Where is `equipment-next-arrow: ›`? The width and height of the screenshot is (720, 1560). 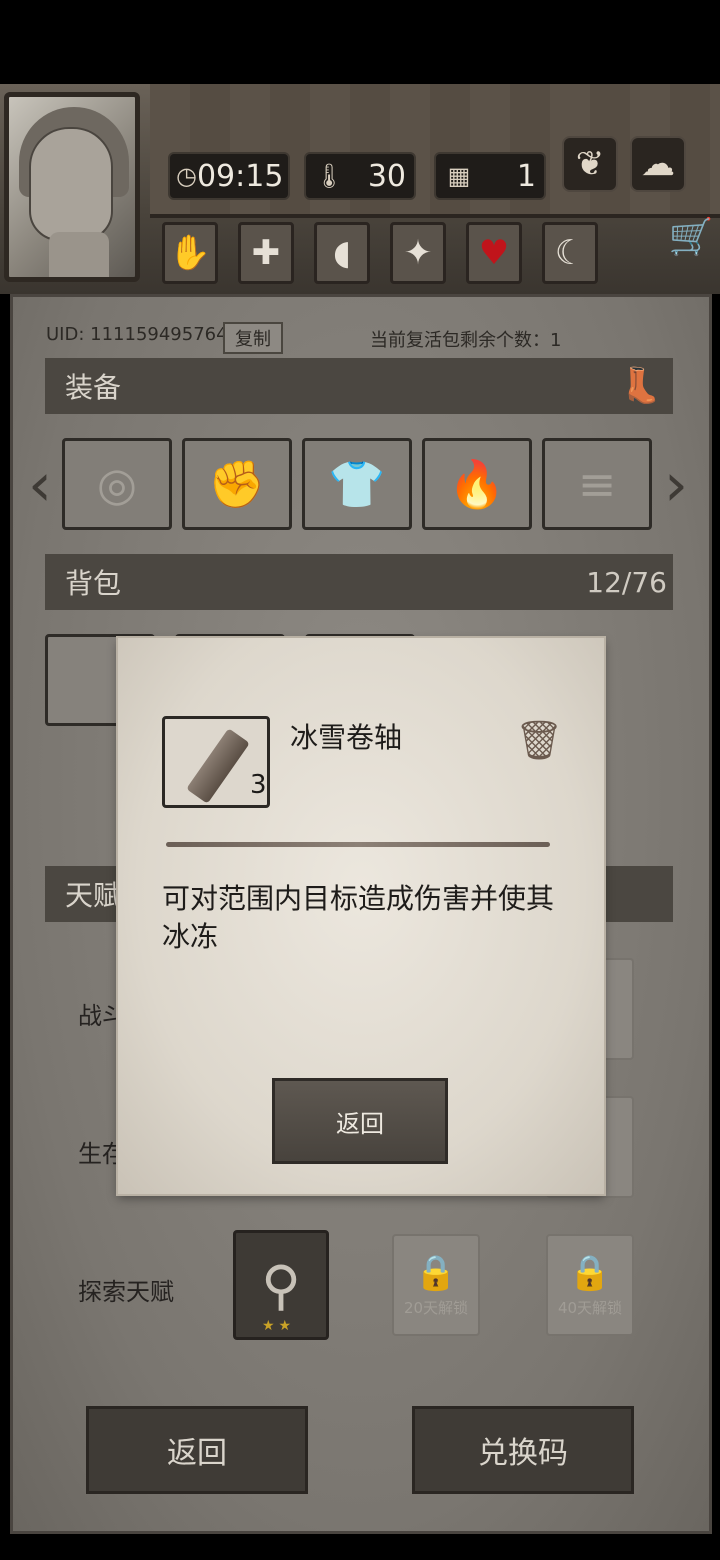
equipment-next-arrow: › is located at coordinates (676, 485).